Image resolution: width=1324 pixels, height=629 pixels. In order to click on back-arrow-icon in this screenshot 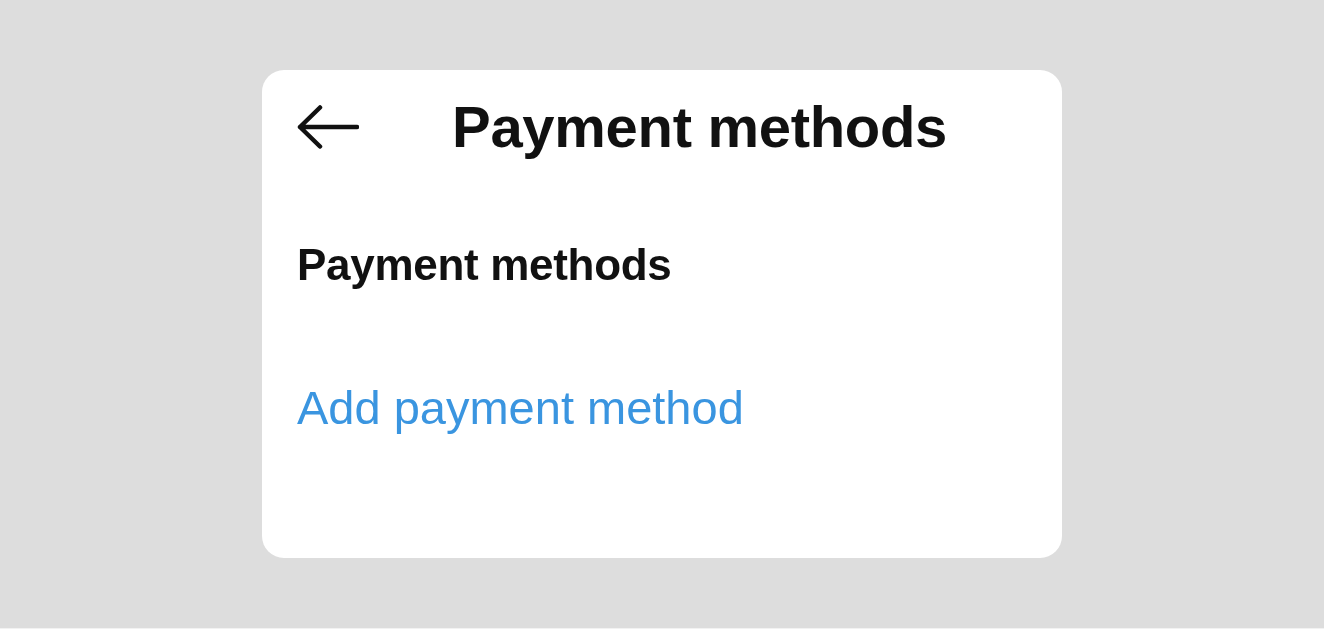, I will do `click(328, 127)`.